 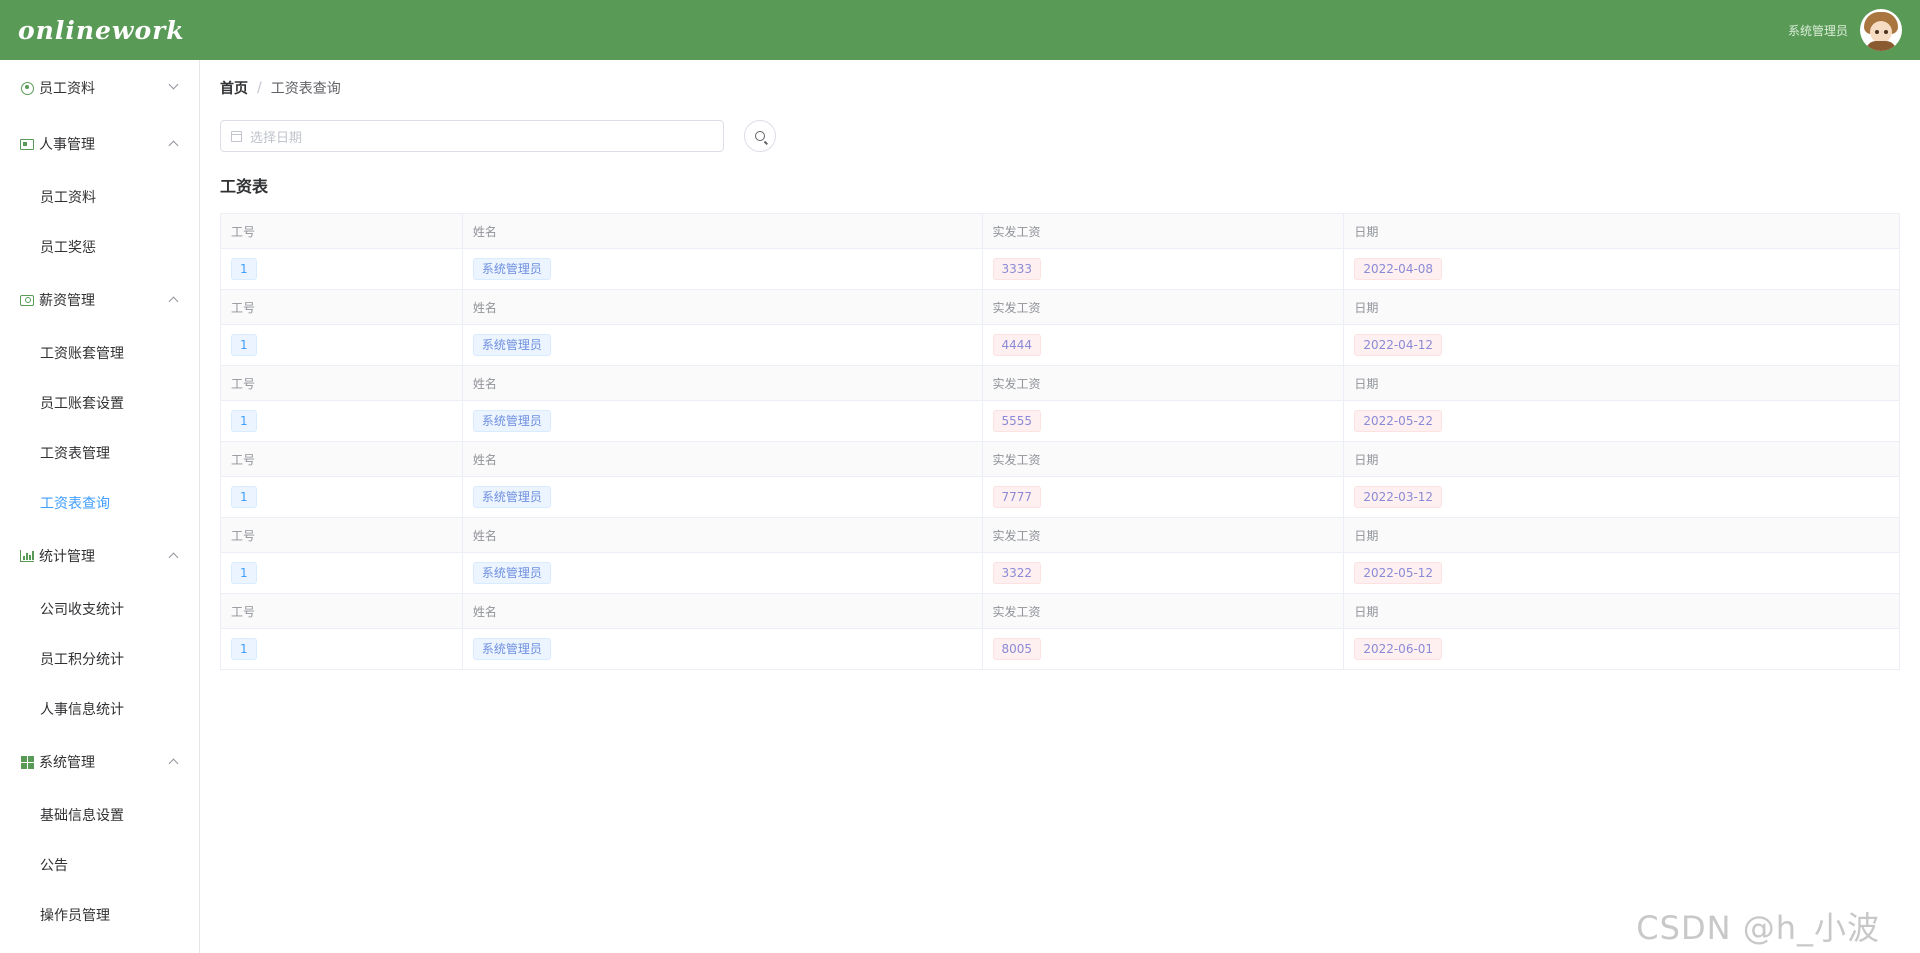 What do you see at coordinates (67, 557) in the screenshot?
I see `menu-group-label: 统计管理` at bounding box center [67, 557].